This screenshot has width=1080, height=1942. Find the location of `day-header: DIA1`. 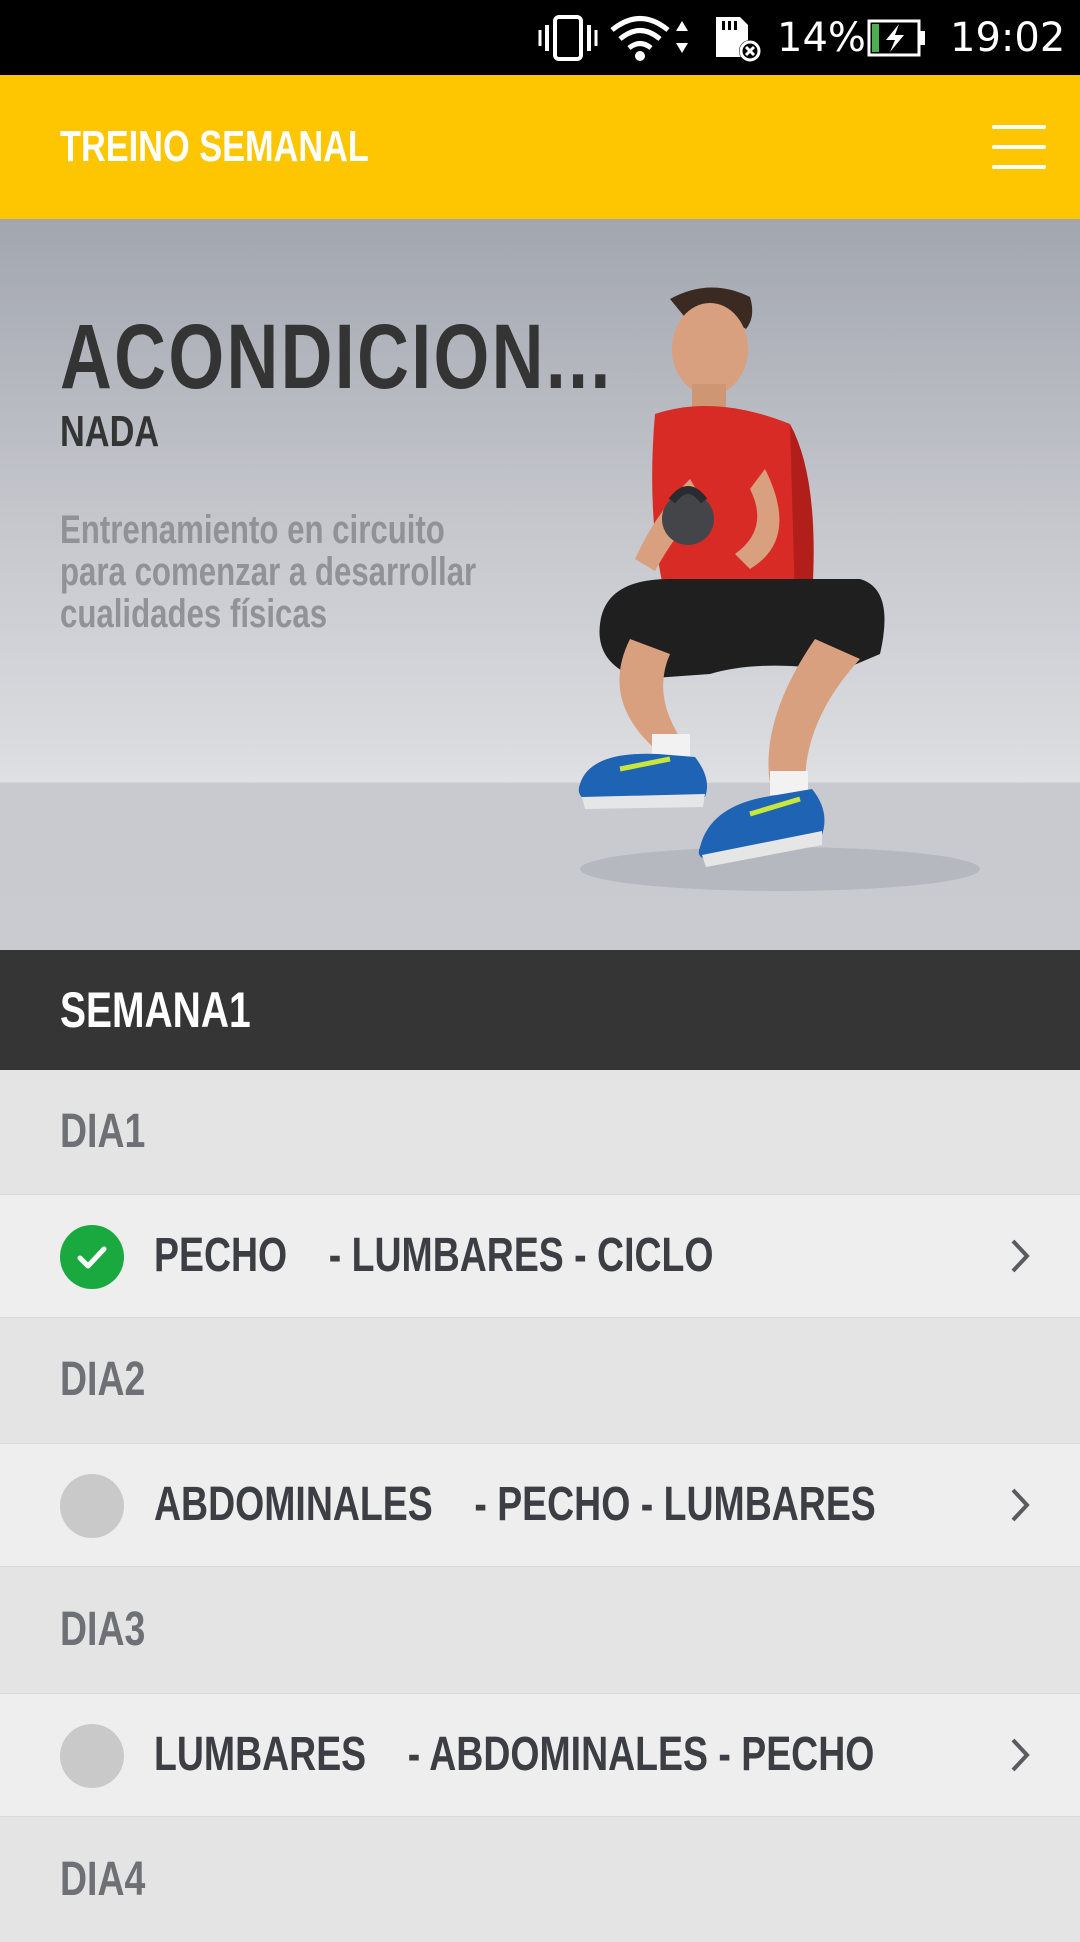

day-header: DIA1 is located at coordinates (540, 1132).